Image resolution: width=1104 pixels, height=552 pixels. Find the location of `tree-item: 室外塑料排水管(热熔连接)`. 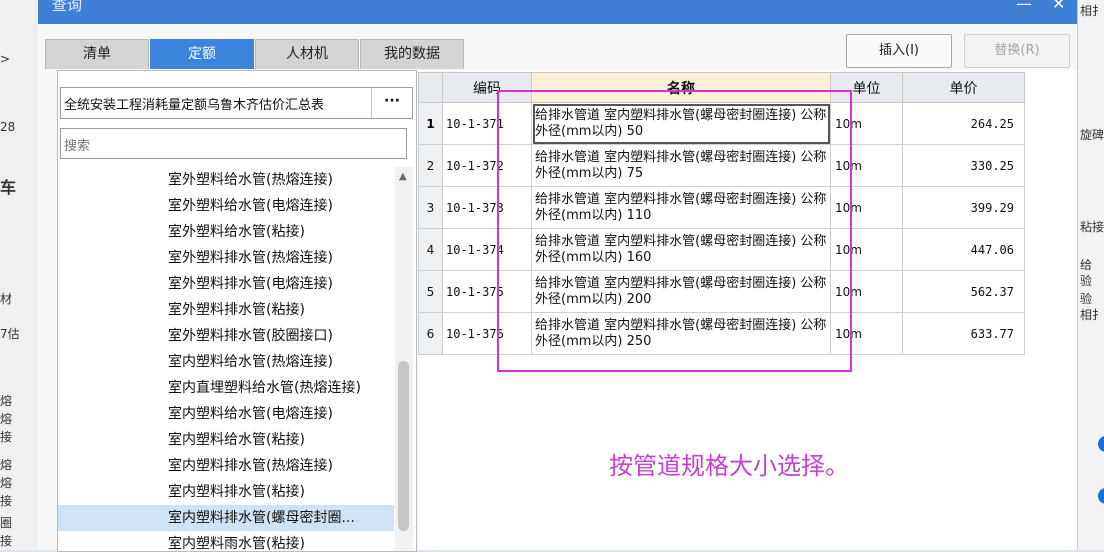

tree-item: 室外塑料排水管(热熔连接) is located at coordinates (226, 258).